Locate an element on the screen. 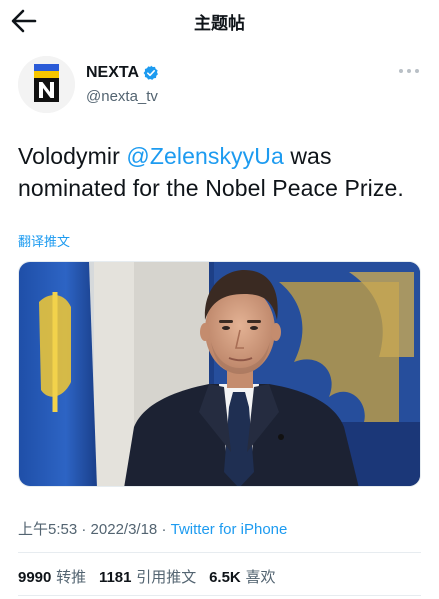 This screenshot has height=599, width=439. page-title: 主题帖 is located at coordinates (219, 24).